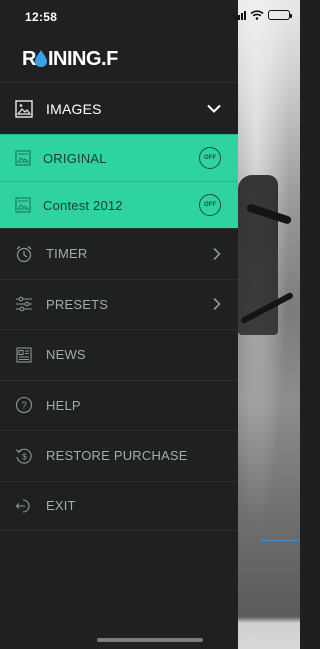  I want to click on menu-item-restore-purchase: $ RESTORE PURCHASE, so click(119, 455).